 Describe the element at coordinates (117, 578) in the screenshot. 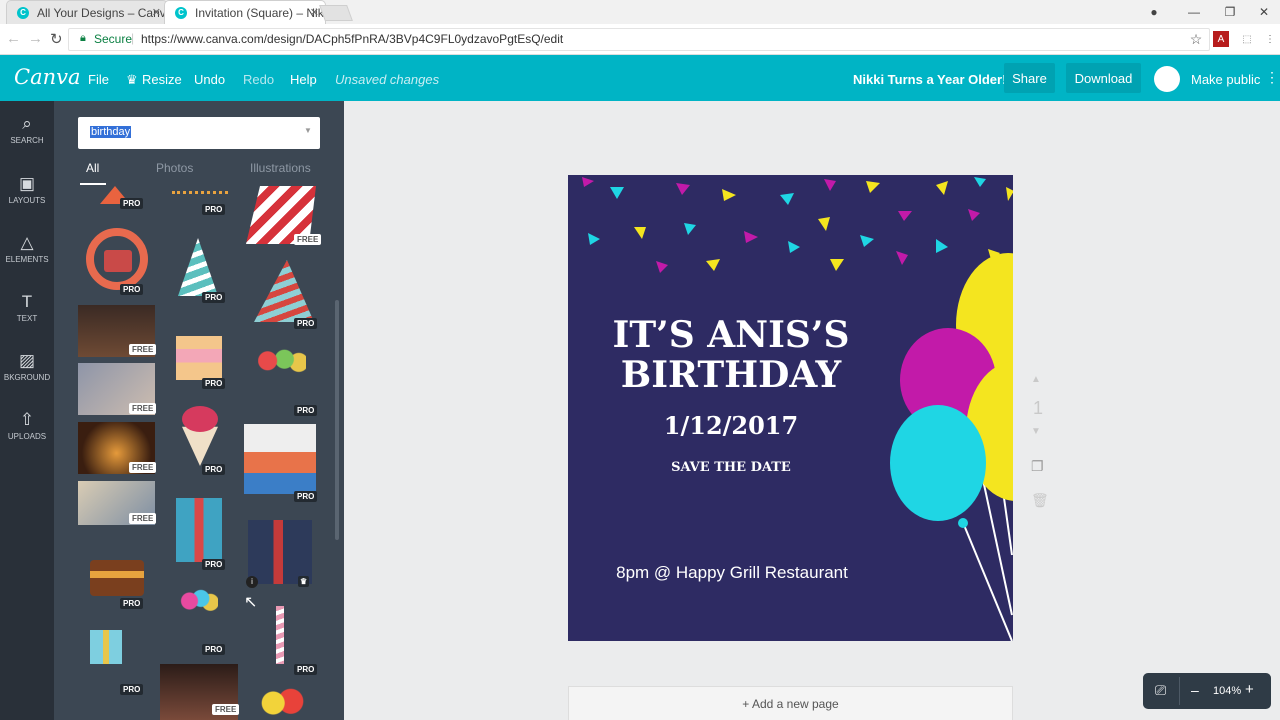

I see `cake-thumbnail` at that location.